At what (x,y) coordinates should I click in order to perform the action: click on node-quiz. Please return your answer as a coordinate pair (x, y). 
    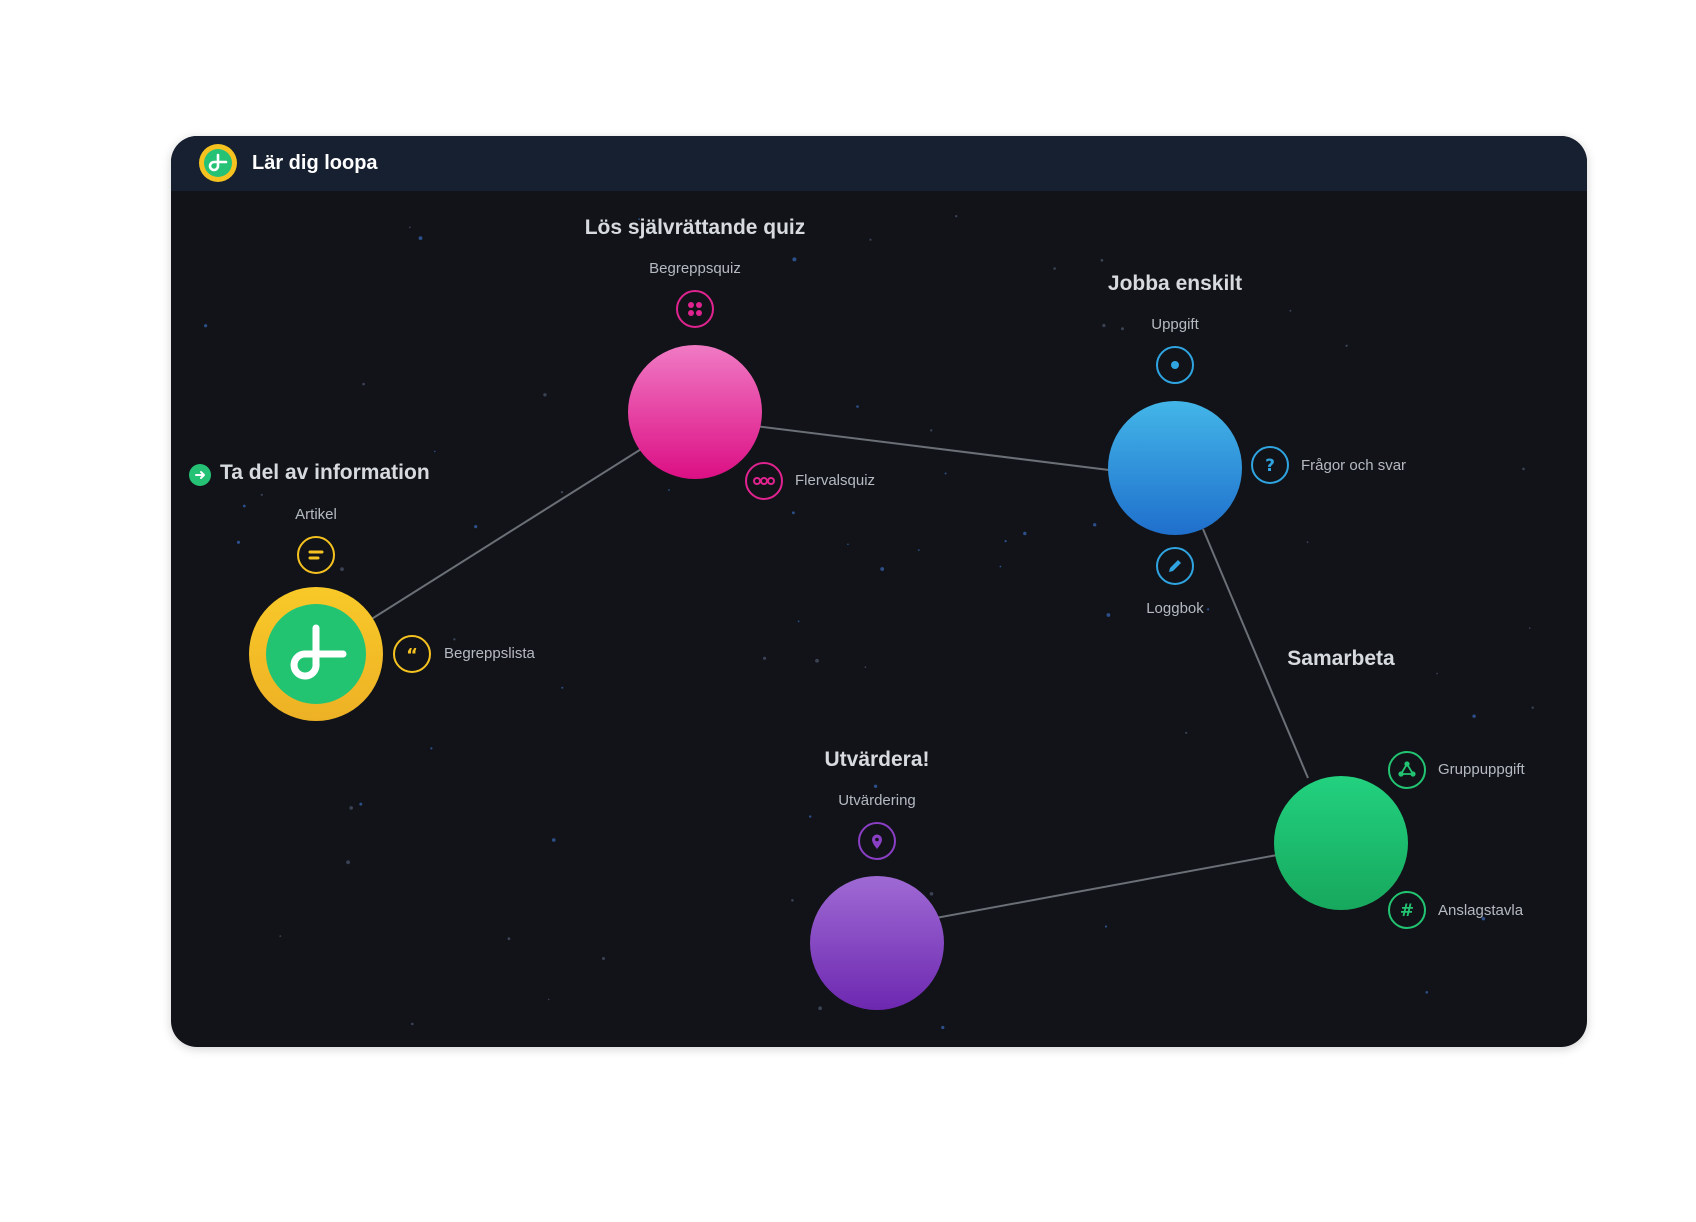
    Looking at the image, I should click on (695, 412).